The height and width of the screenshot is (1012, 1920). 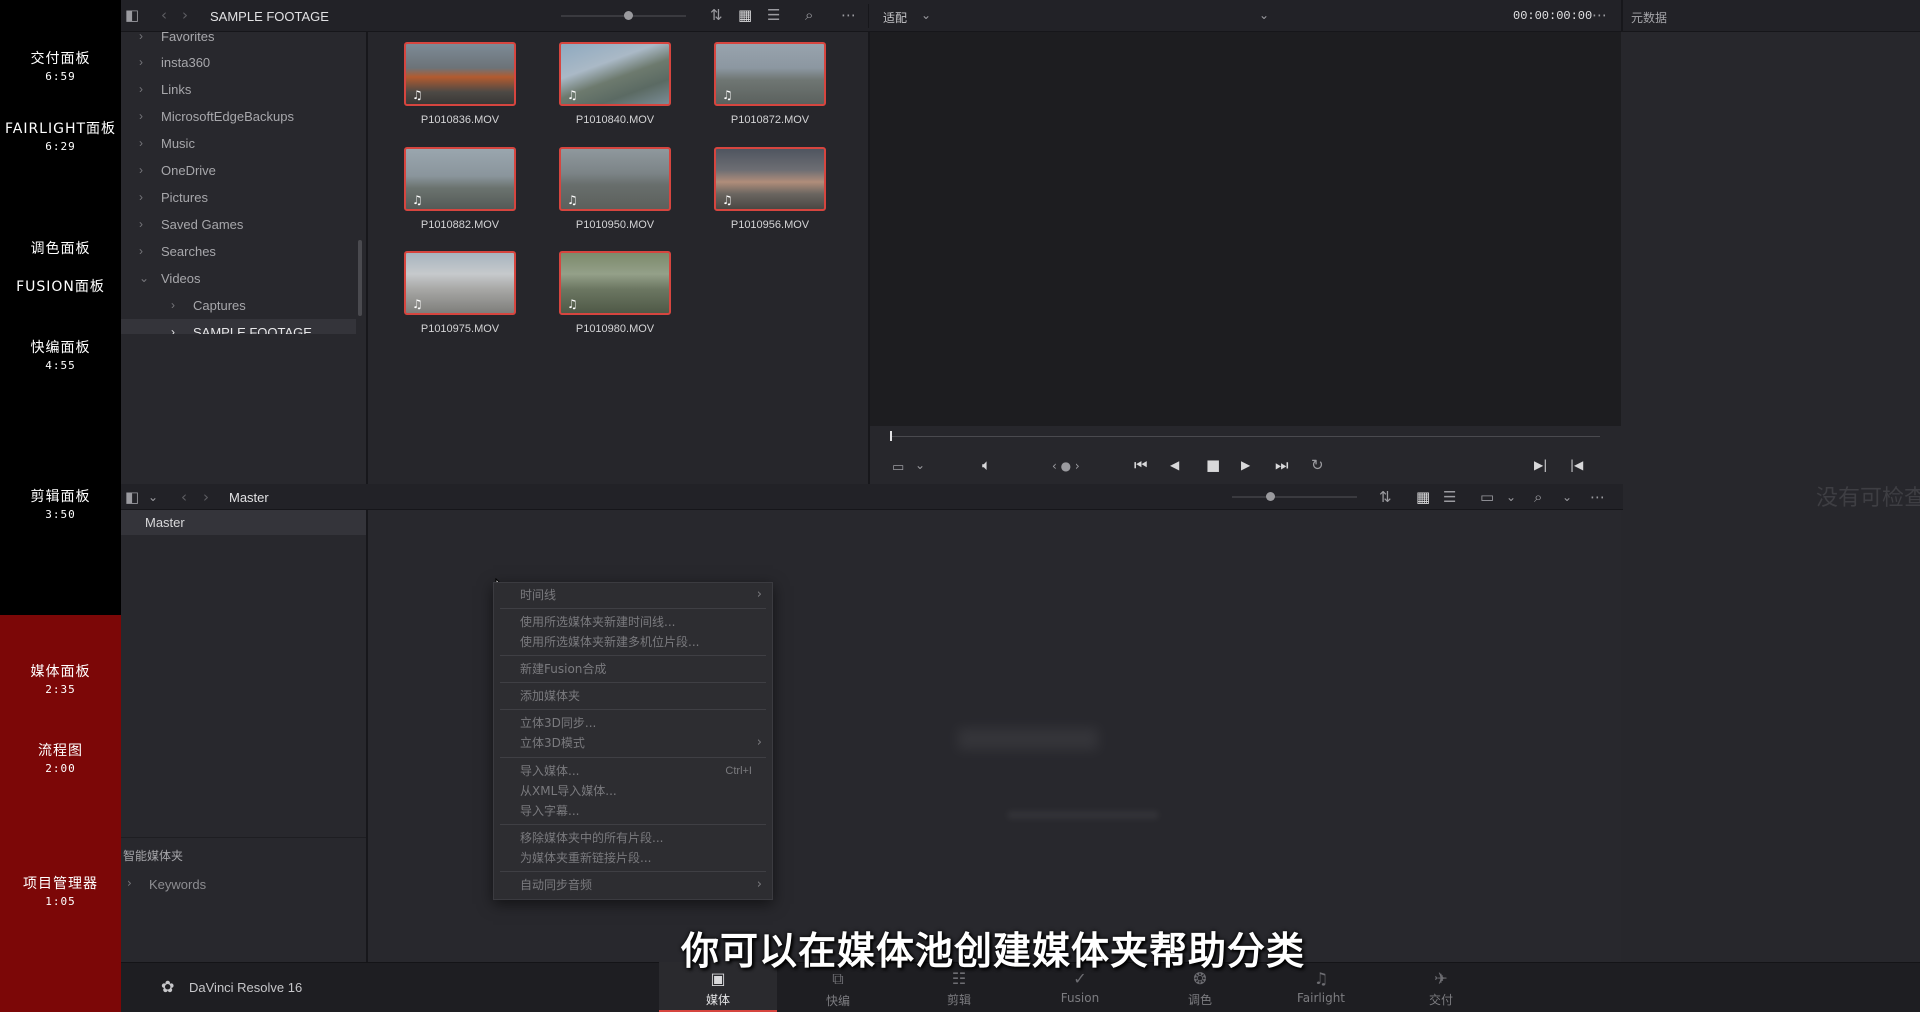 I want to click on tree-item-insta360: › insta360, so click(x=174, y=62).